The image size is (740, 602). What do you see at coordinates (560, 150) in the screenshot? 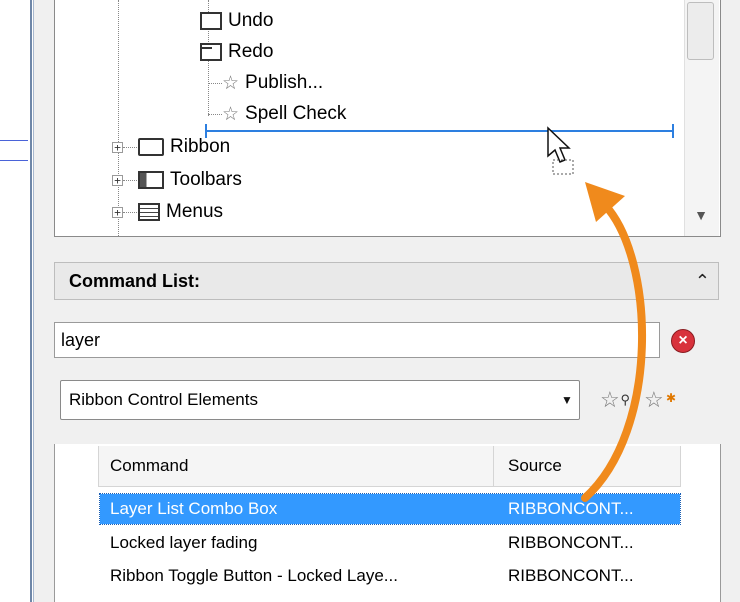
I see `drag-cursor-icon` at bounding box center [560, 150].